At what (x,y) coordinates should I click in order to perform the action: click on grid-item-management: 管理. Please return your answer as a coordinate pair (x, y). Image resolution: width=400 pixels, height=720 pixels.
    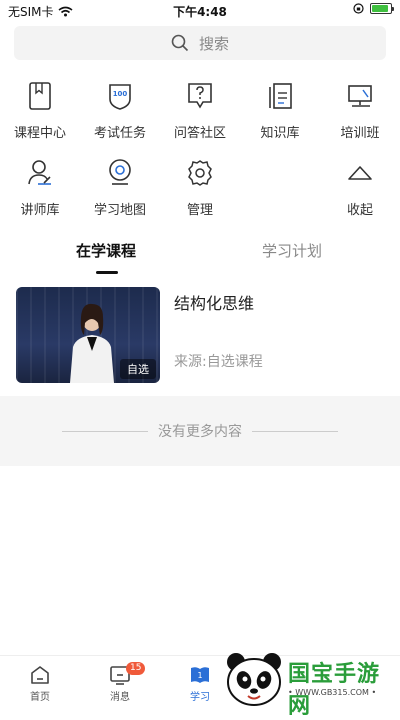
    Looking at the image, I should click on (200, 187).